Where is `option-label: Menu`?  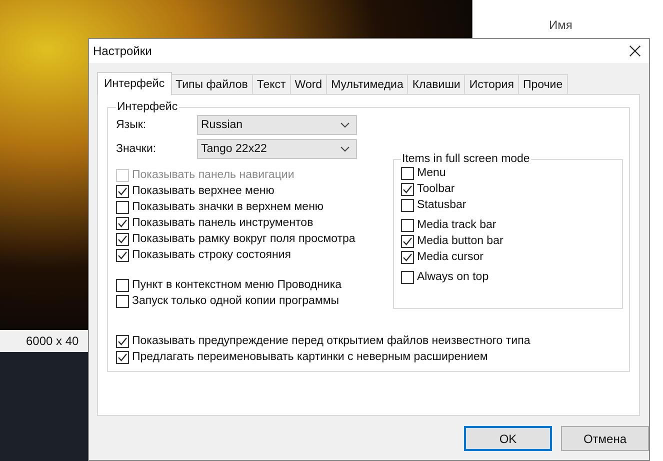
option-label: Menu is located at coordinates (431, 173).